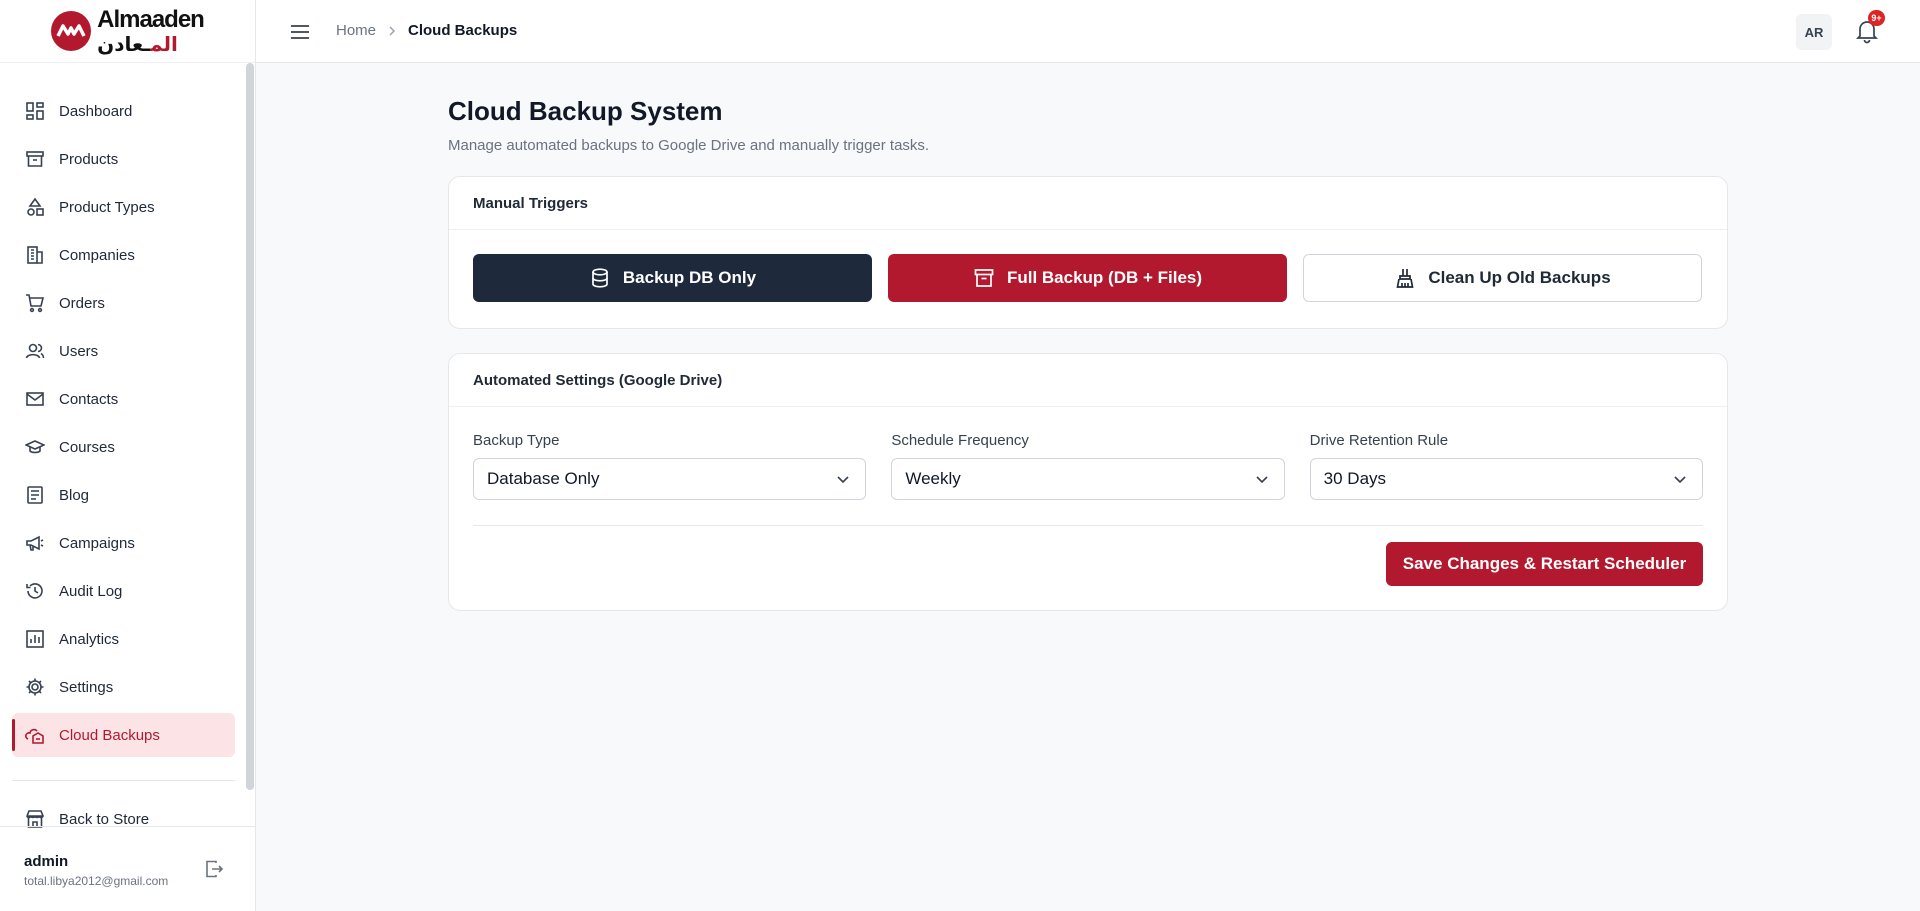 The width and height of the screenshot is (1920, 911). Describe the element at coordinates (123, 303) in the screenshot. I see `sidebar-item-orders: Orders` at that location.